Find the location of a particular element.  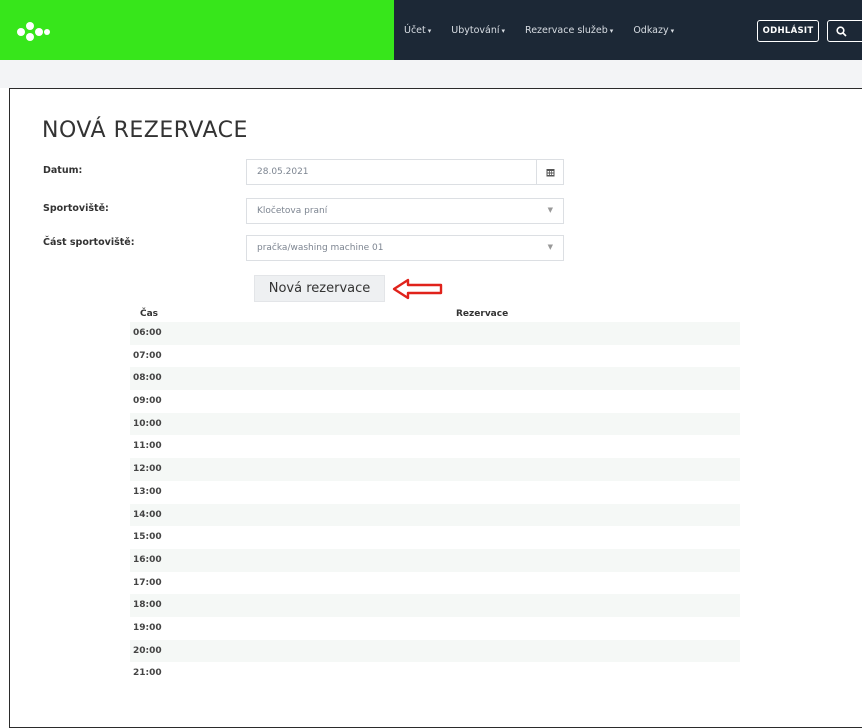

time-slot-label: 06:00 is located at coordinates (147, 333).